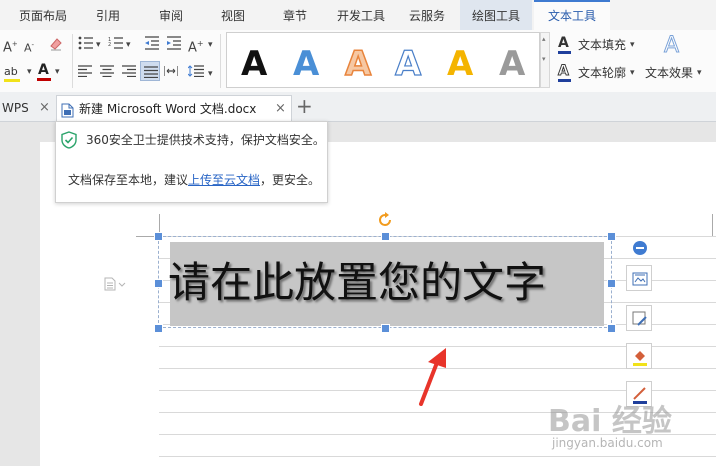 This screenshot has width=716, height=466. Describe the element at coordinates (171, 73) in the screenshot. I see `distribute-icon` at that location.